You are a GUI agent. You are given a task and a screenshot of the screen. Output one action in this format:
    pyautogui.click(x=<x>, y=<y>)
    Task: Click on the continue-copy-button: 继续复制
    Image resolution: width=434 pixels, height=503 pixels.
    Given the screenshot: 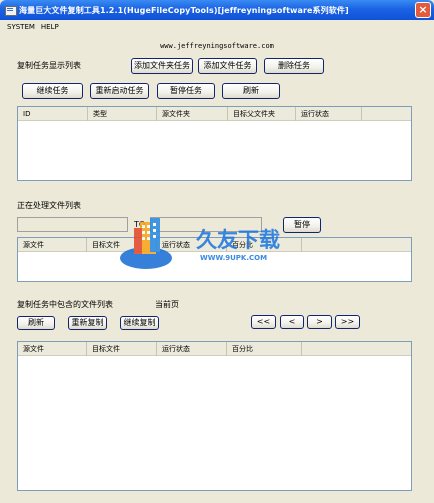 What is the action you would take?
    pyautogui.click(x=139, y=323)
    